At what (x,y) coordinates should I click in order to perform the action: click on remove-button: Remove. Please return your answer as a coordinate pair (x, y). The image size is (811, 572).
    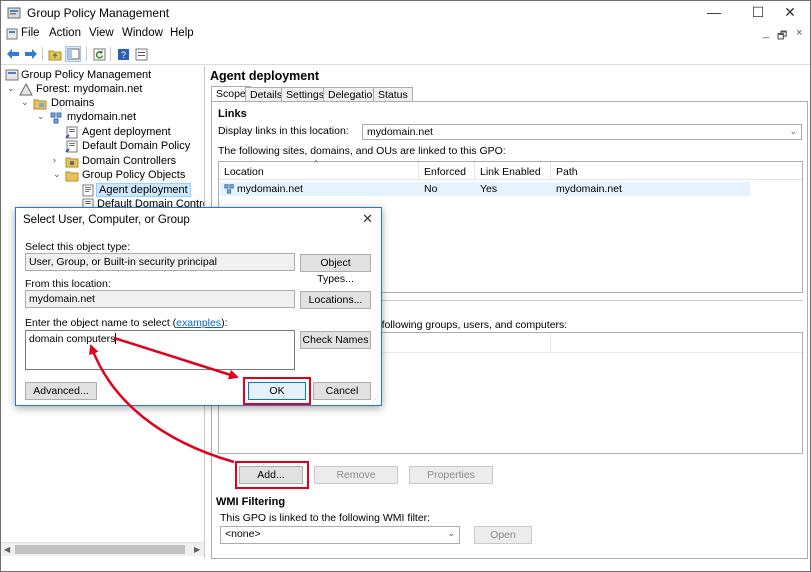
    Looking at the image, I should click on (356, 475).